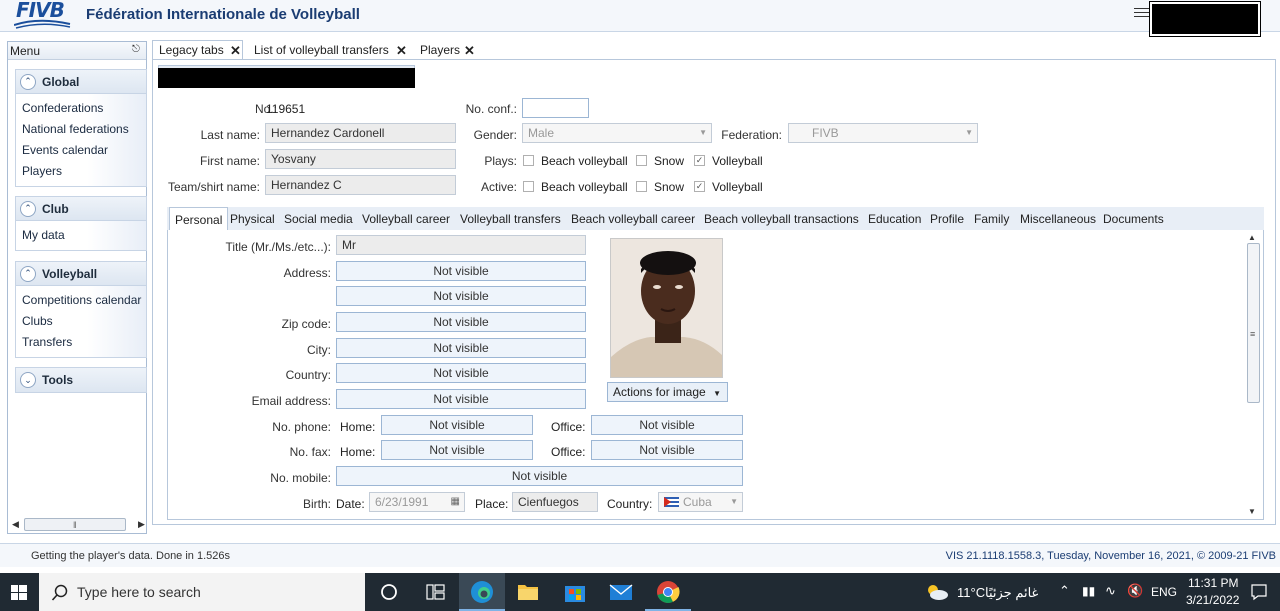 This screenshot has width=1280, height=611. What do you see at coordinates (136, 49) in the screenshot?
I see `pin-icon: ⎋` at bounding box center [136, 49].